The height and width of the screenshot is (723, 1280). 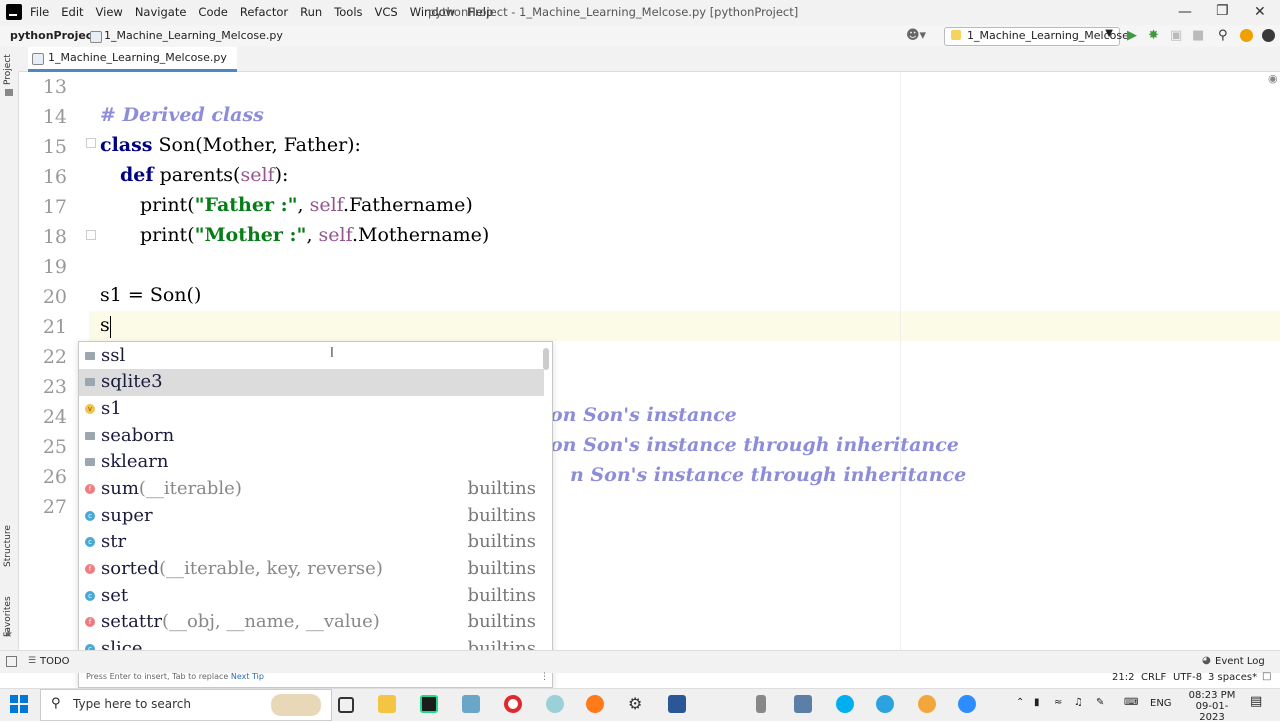 What do you see at coordinates (1260, 12) in the screenshot?
I see `close-icon: ✕` at bounding box center [1260, 12].